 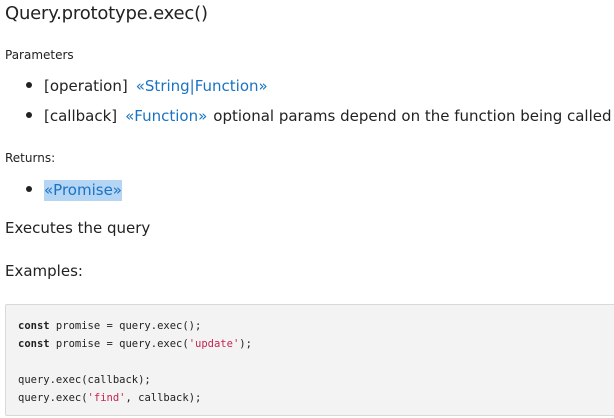 I want to click on return-item: «Promise», so click(x=74, y=190).